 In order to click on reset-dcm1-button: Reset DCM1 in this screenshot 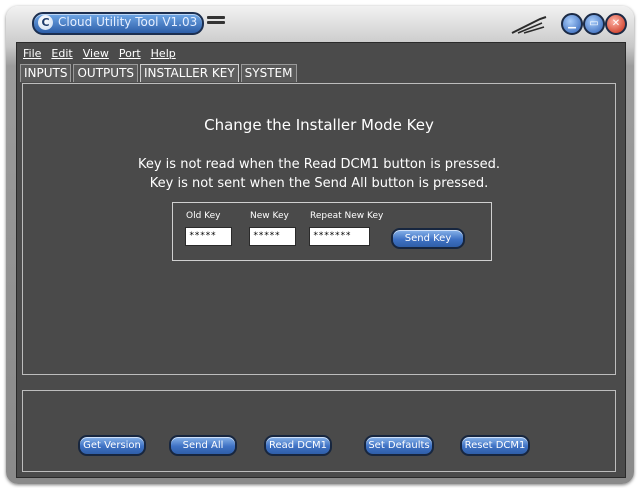, I will do `click(495, 445)`.